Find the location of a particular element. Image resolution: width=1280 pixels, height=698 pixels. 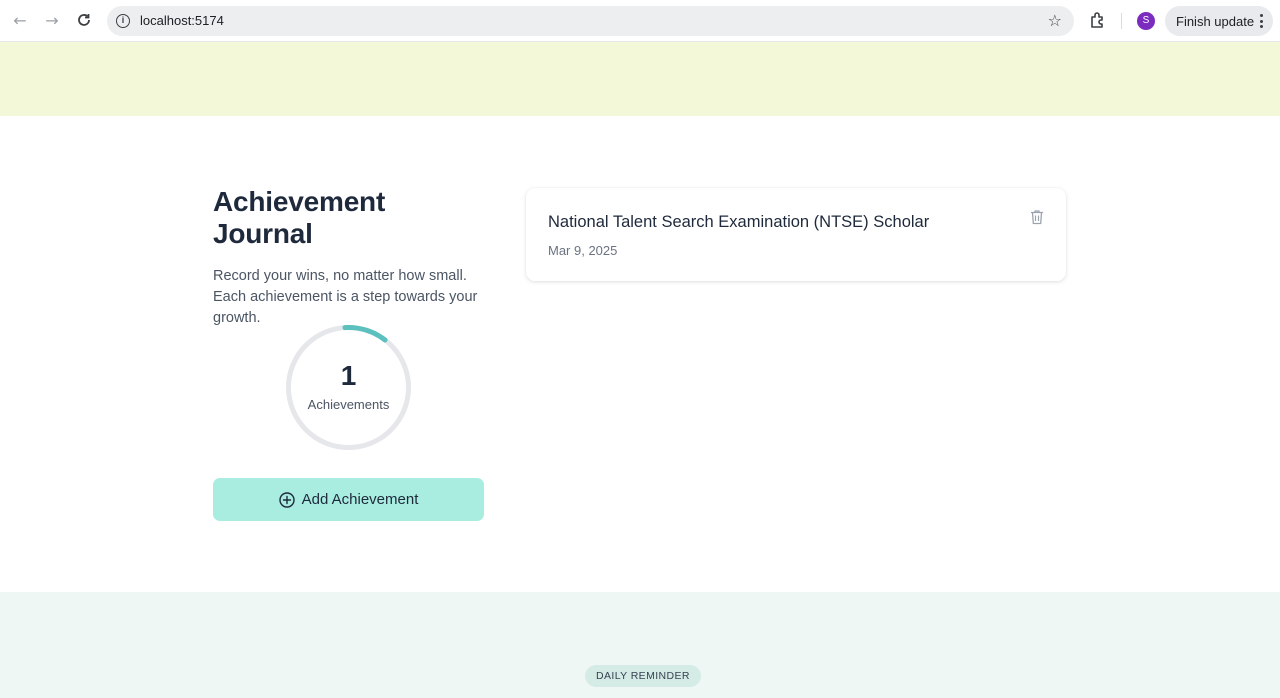

achievement-count: 1 is located at coordinates (348, 375).